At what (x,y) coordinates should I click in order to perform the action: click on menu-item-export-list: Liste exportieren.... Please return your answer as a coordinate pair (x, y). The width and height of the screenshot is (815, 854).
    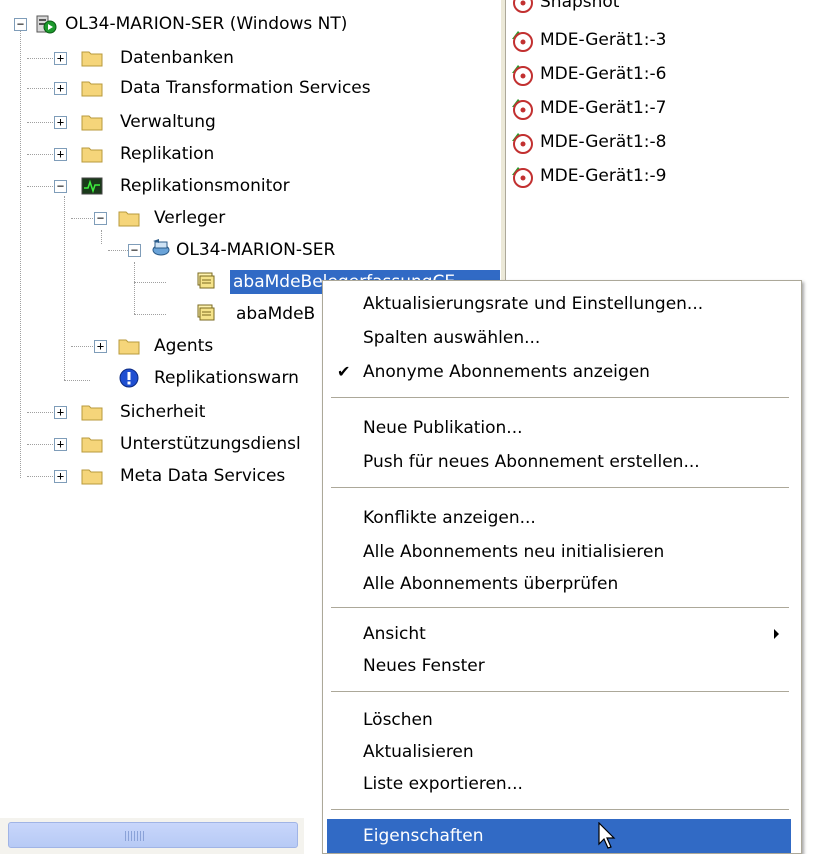
    Looking at the image, I should click on (558, 784).